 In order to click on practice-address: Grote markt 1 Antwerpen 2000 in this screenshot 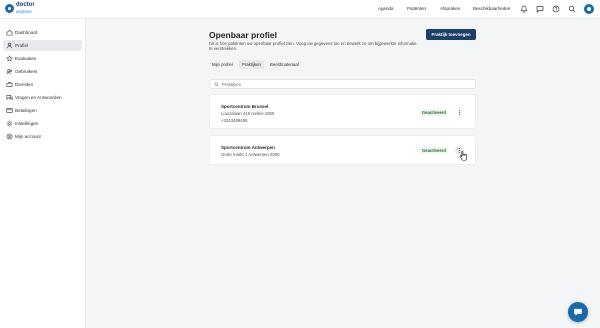, I will do `click(250, 154)`.